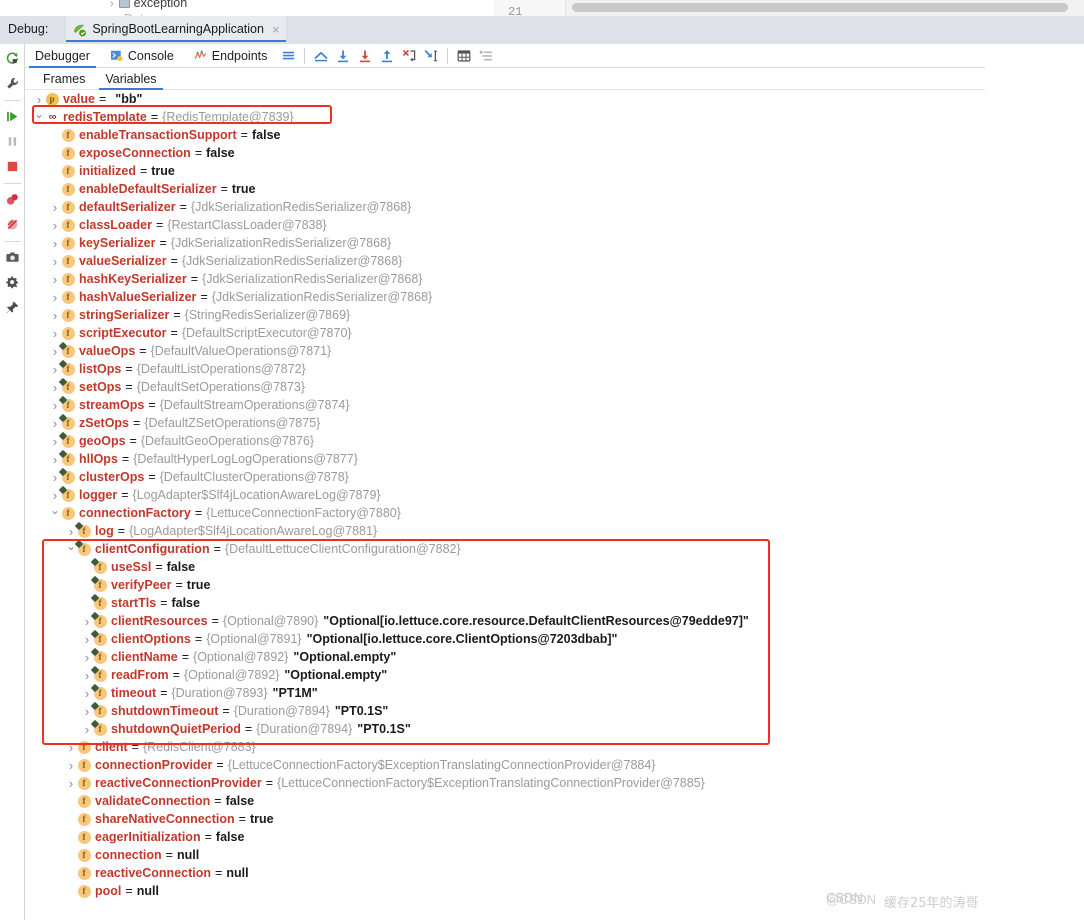 This screenshot has width=1084, height=920. I want to click on debugger-sub-tabs: Frames Variables, so click(505, 79).